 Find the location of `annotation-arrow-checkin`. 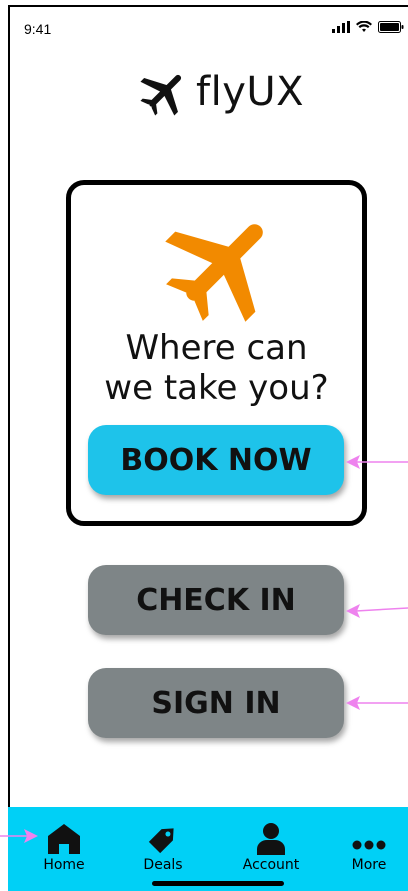

annotation-arrow-checkin is located at coordinates (377, 611).